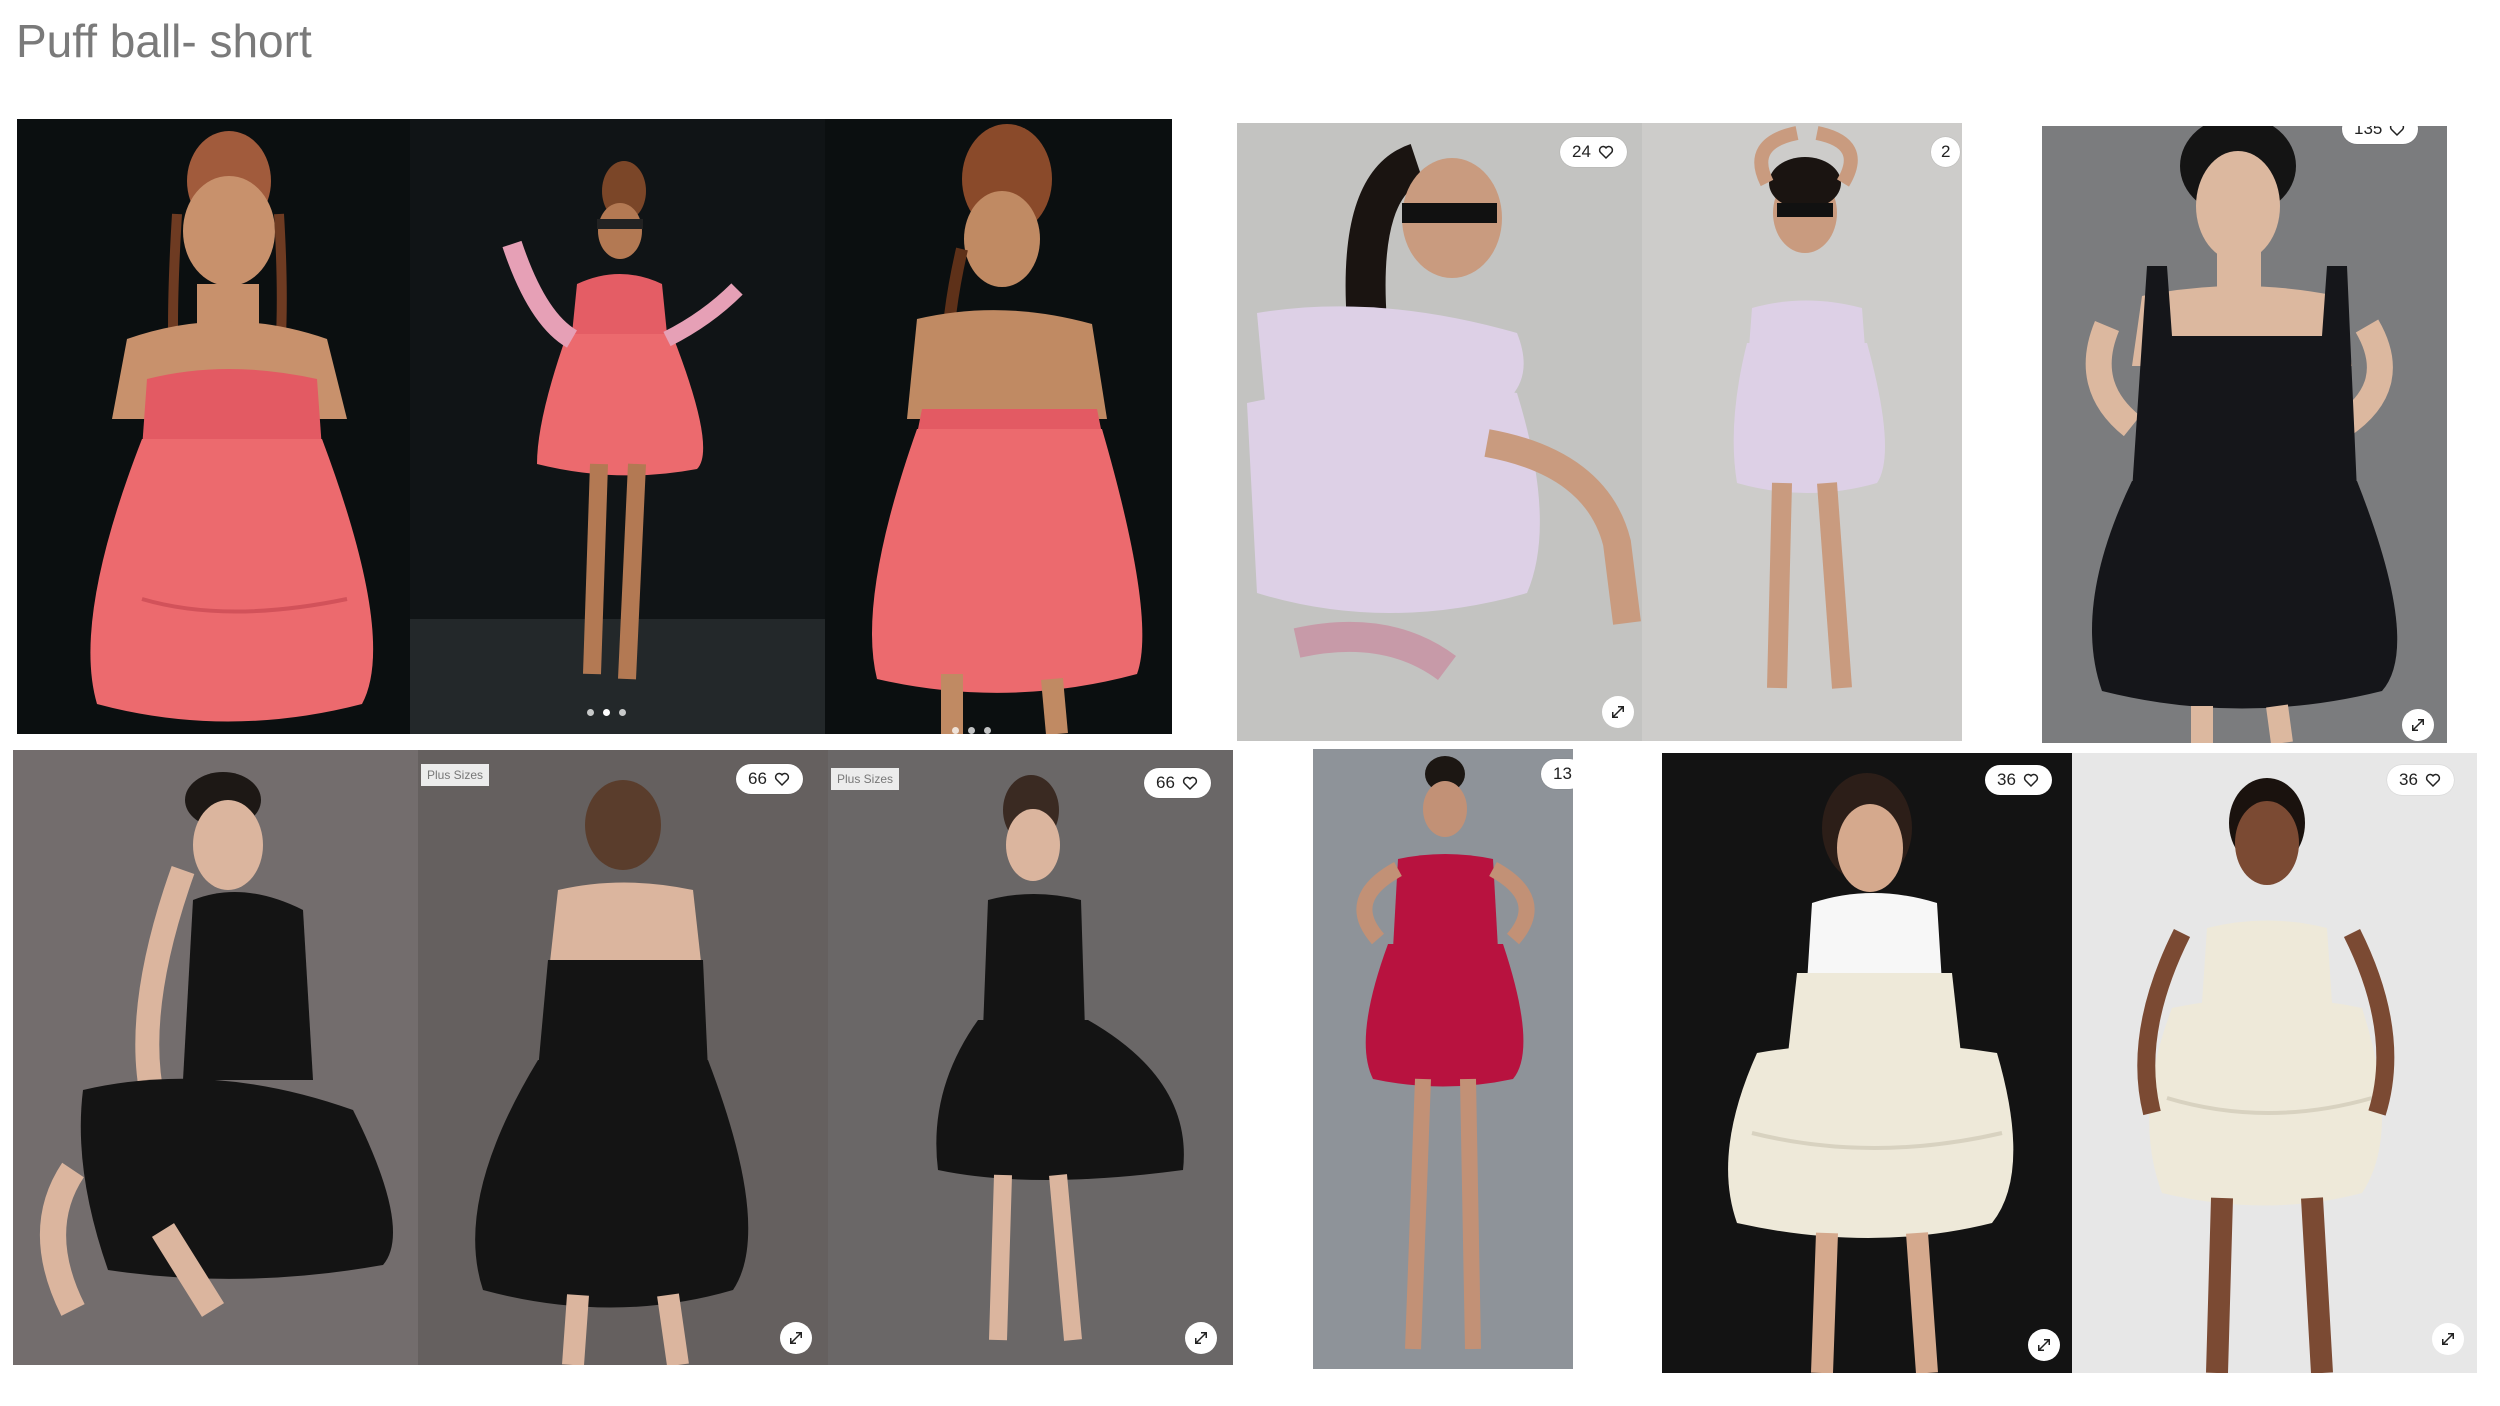  I want to click on product-card-lilac-bow: 24 2, so click(1599, 432).